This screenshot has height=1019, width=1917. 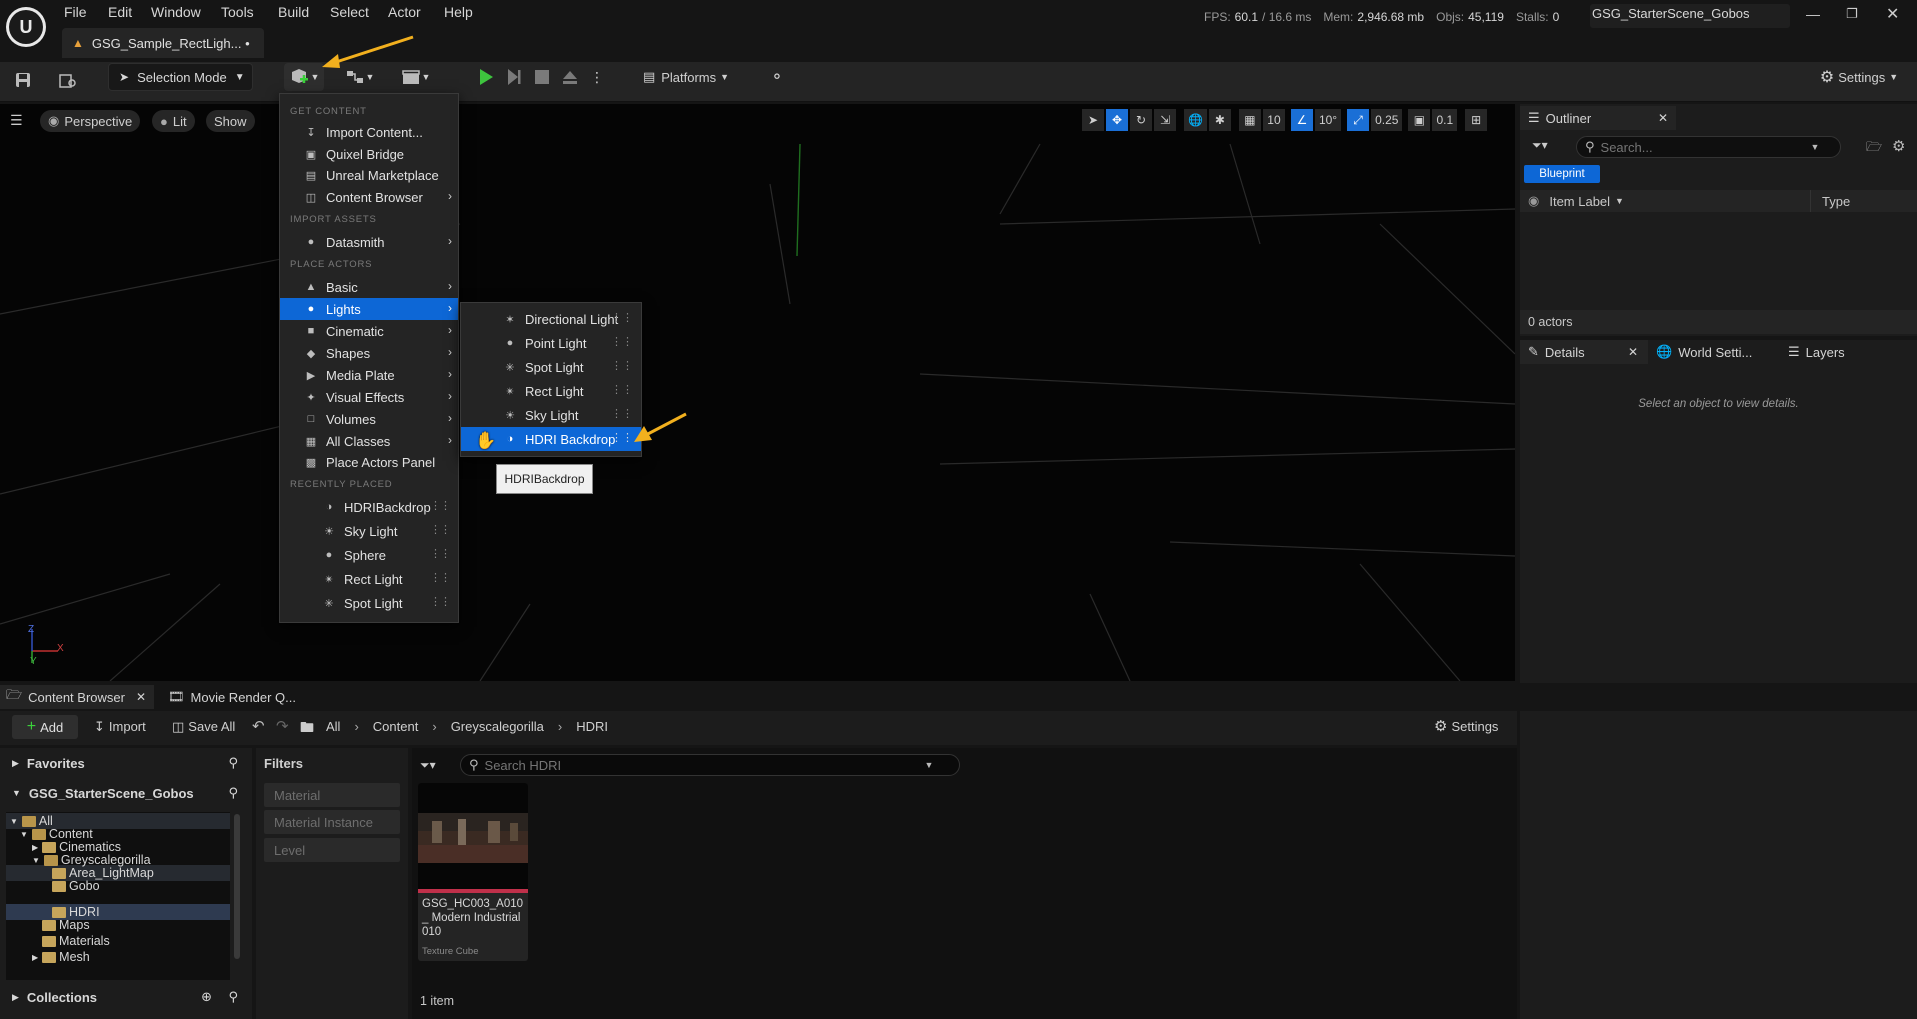 I want to click on collections-section: ▶ Collections ⊕ ⚲, so click(x=126, y=997).